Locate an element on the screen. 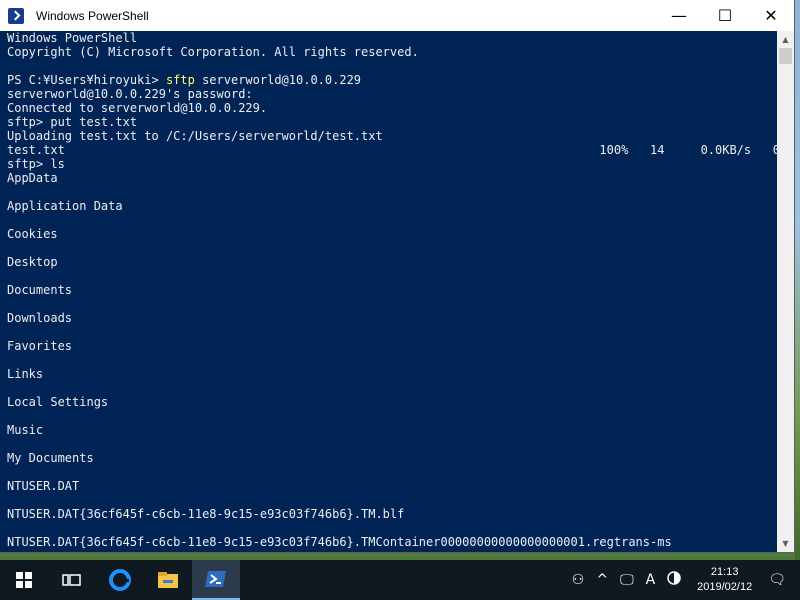 The height and width of the screenshot is (600, 800). system-tray: ⚇ ^ 🖵 A 21:13 2019/02/12 🗨 is located at coordinates (683, 580).